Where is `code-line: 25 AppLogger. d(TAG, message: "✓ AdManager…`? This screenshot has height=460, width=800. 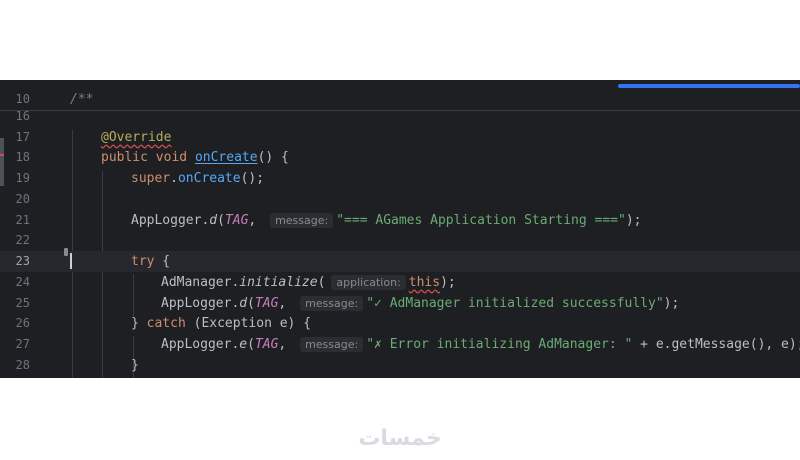 code-line: 25 AppLogger. d(TAG, message: "✓ AdManager… is located at coordinates (400, 303).